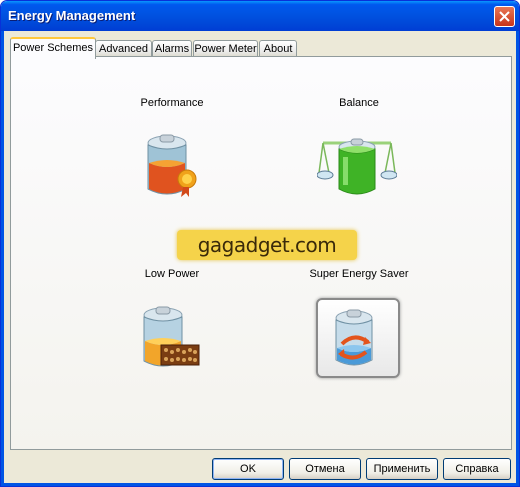 The height and width of the screenshot is (487, 520). What do you see at coordinates (517, 258) in the screenshot?
I see `window-frame-right` at bounding box center [517, 258].